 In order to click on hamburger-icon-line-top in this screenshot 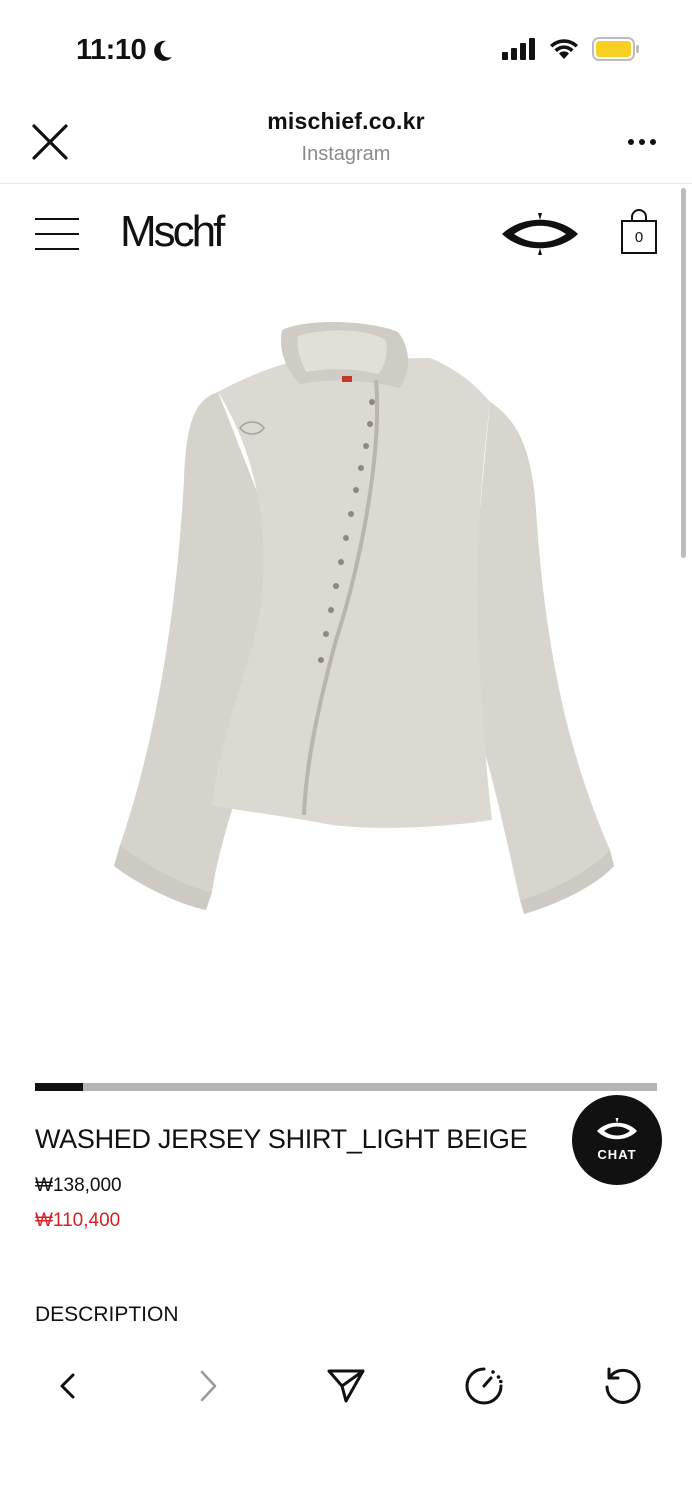, I will do `click(57, 219)`.